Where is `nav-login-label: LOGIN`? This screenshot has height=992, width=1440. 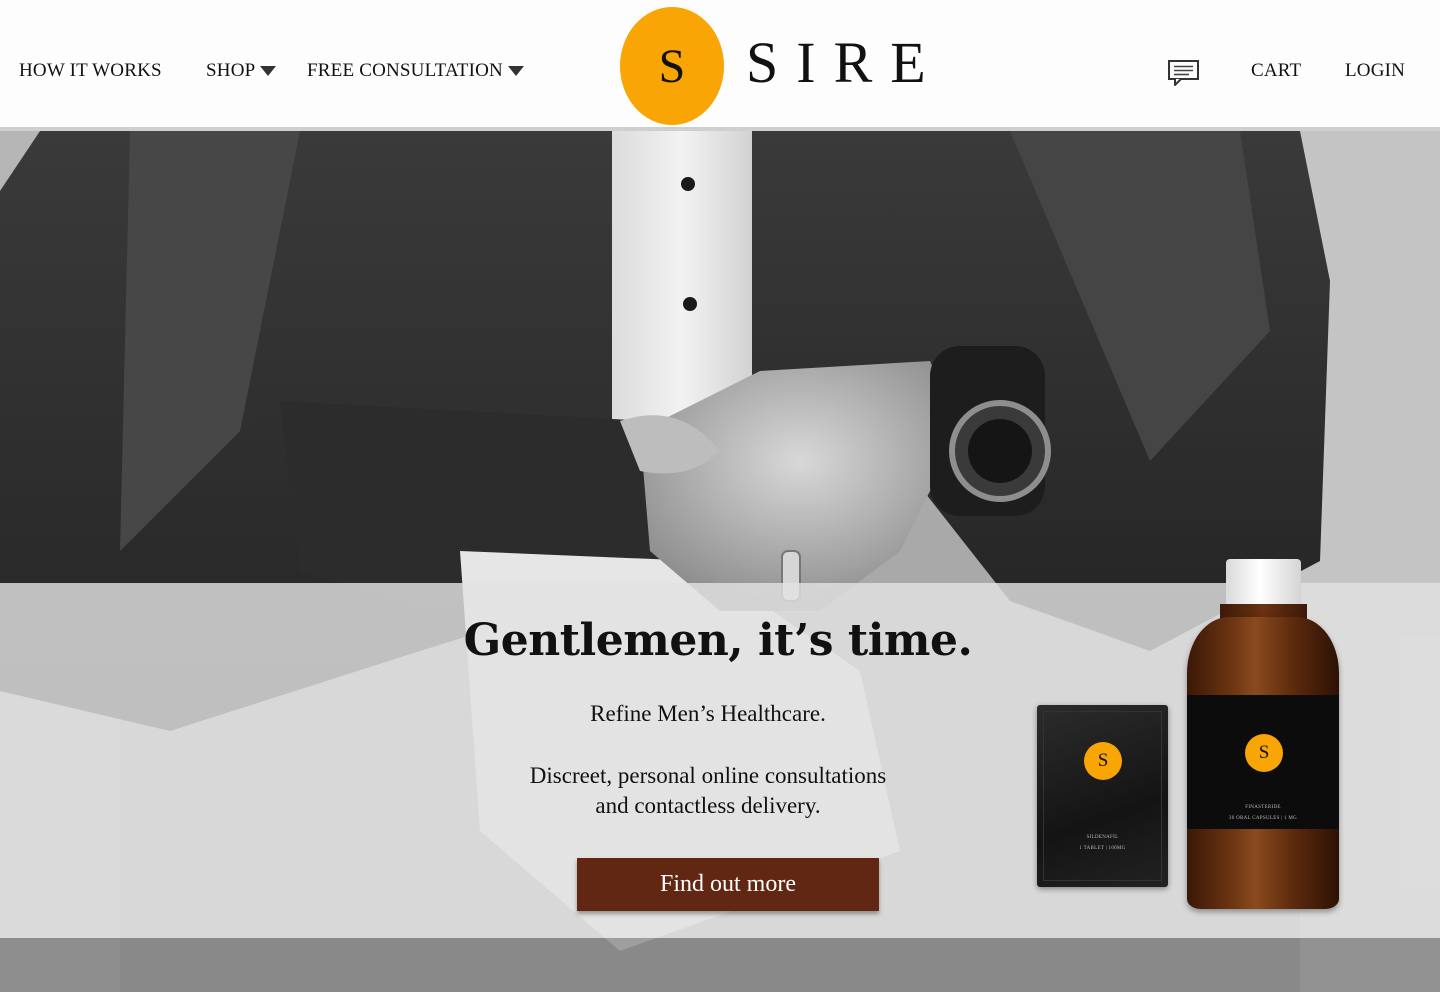 nav-login-label: LOGIN is located at coordinates (1375, 70).